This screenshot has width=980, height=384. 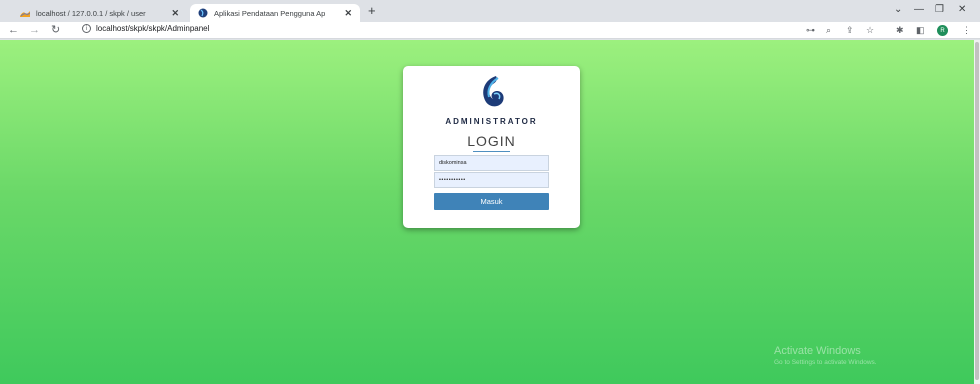 I want to click on scrollbar-thumb, so click(x=977, y=211).